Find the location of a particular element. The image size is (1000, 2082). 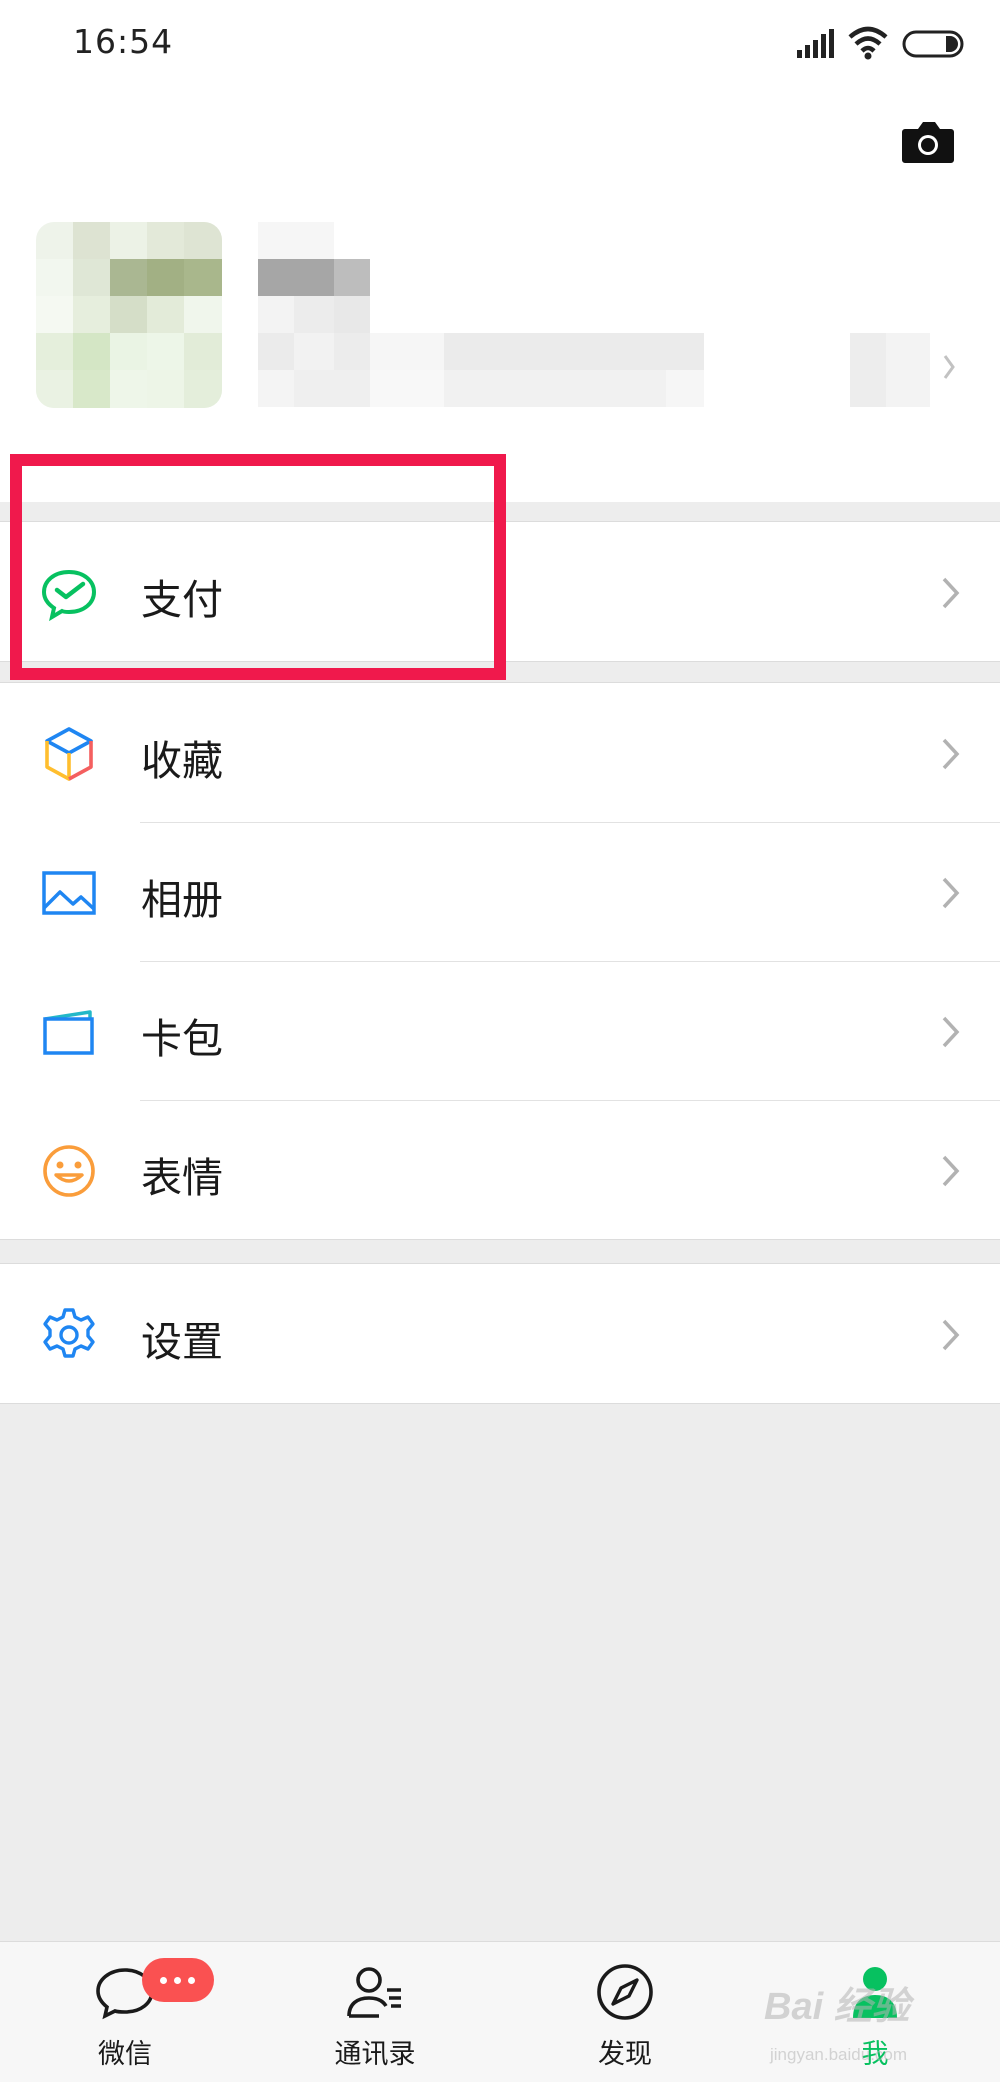

tab-label: 微信 is located at coordinates (125, 2054).